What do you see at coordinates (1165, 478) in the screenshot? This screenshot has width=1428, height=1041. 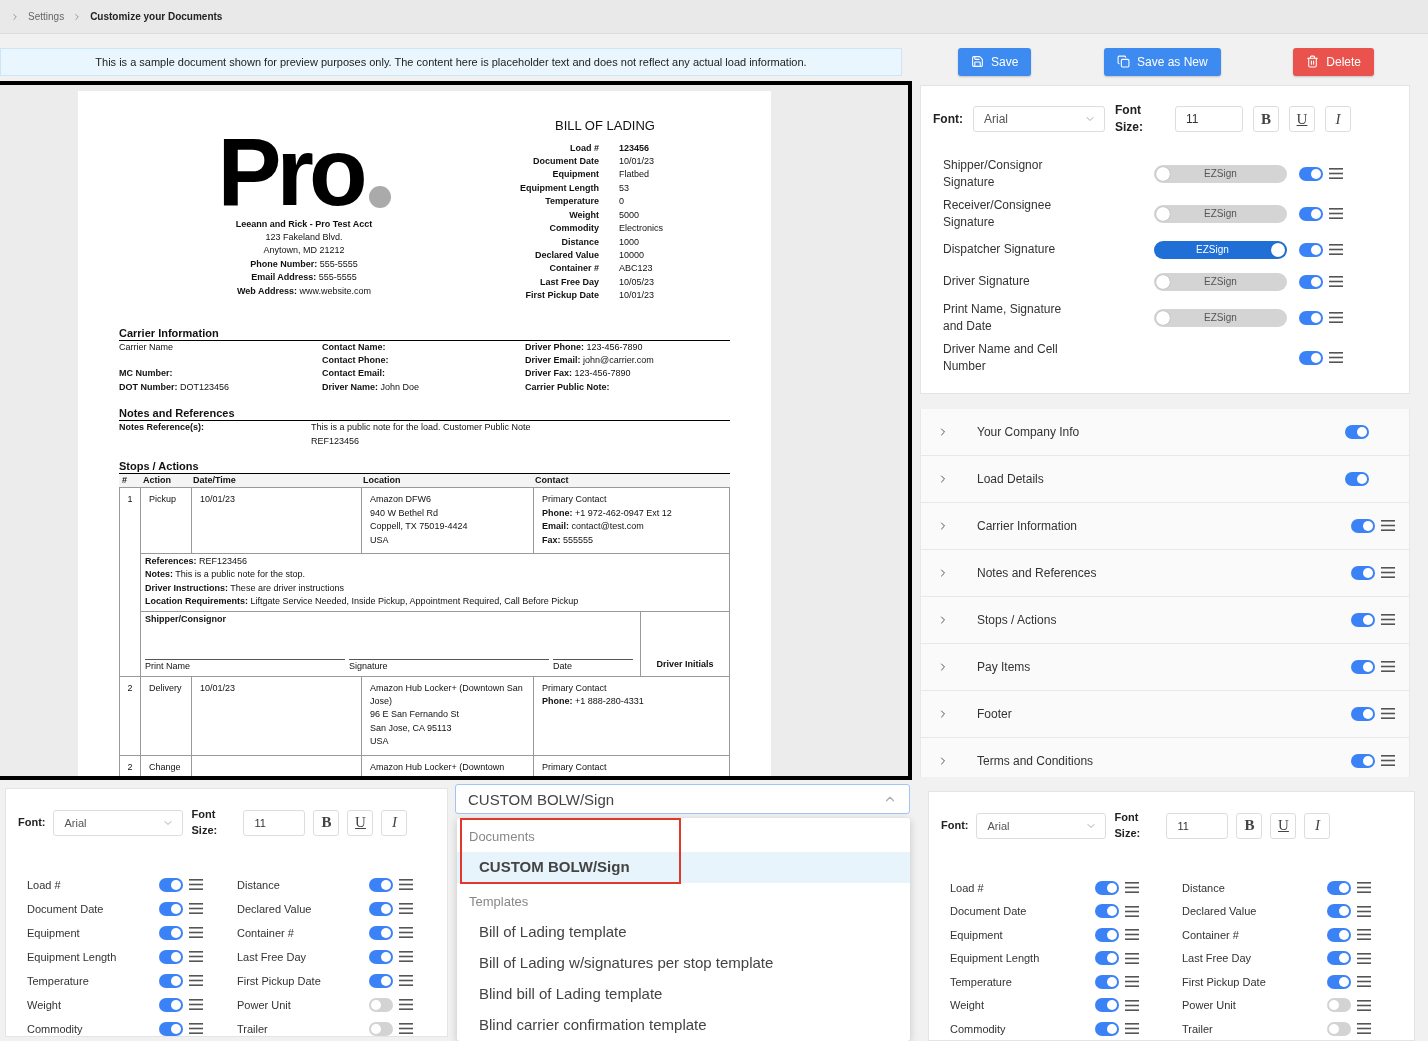 I see `accordion-item: Load Details` at bounding box center [1165, 478].